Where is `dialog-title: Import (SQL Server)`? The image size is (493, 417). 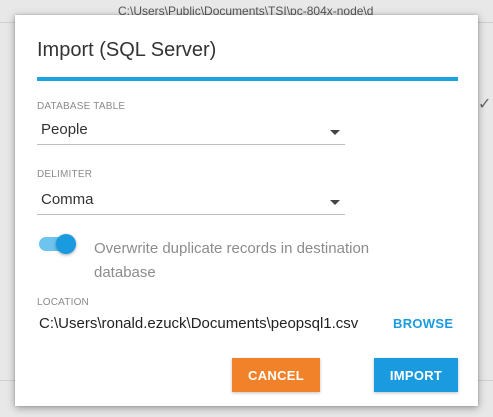 dialog-title: Import (SQL Server) is located at coordinates (127, 50).